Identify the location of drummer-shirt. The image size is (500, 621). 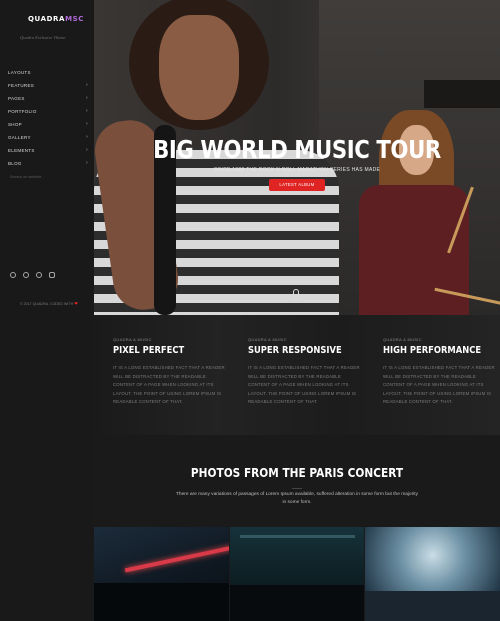
(414, 250).